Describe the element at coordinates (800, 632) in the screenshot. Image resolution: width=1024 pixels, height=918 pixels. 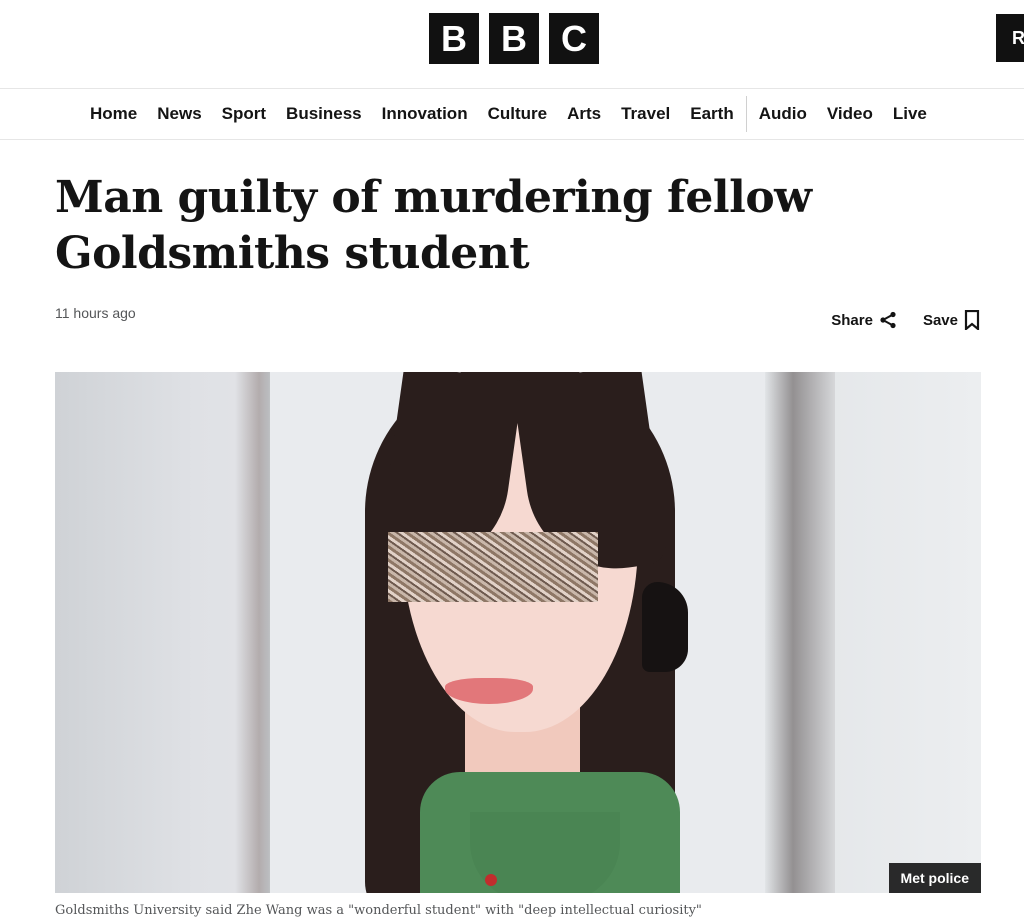
I see `image-blur-shadow-right` at that location.